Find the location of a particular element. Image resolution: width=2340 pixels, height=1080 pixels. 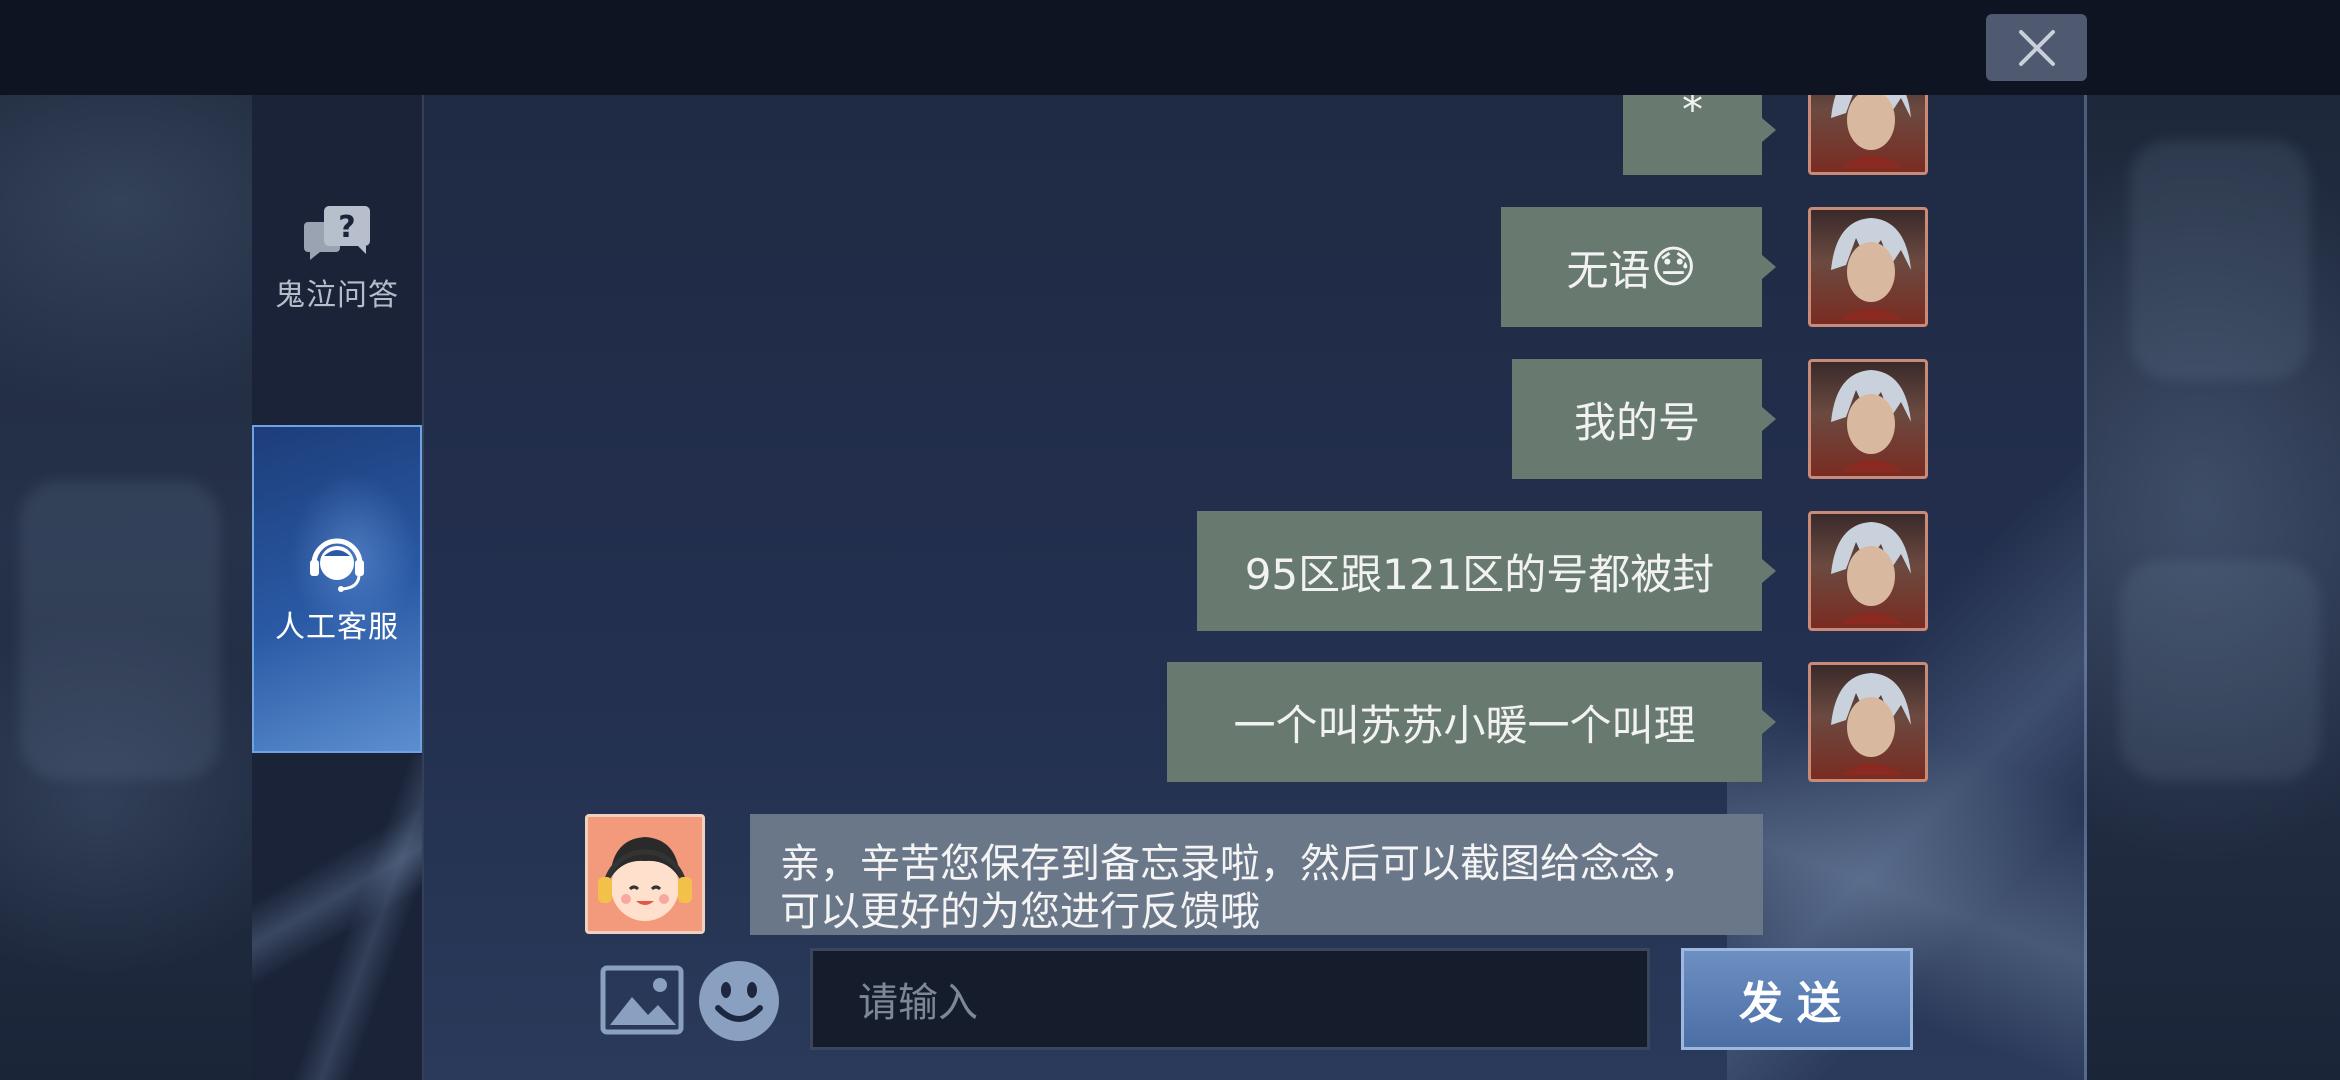

agent-avatar is located at coordinates (645, 874).